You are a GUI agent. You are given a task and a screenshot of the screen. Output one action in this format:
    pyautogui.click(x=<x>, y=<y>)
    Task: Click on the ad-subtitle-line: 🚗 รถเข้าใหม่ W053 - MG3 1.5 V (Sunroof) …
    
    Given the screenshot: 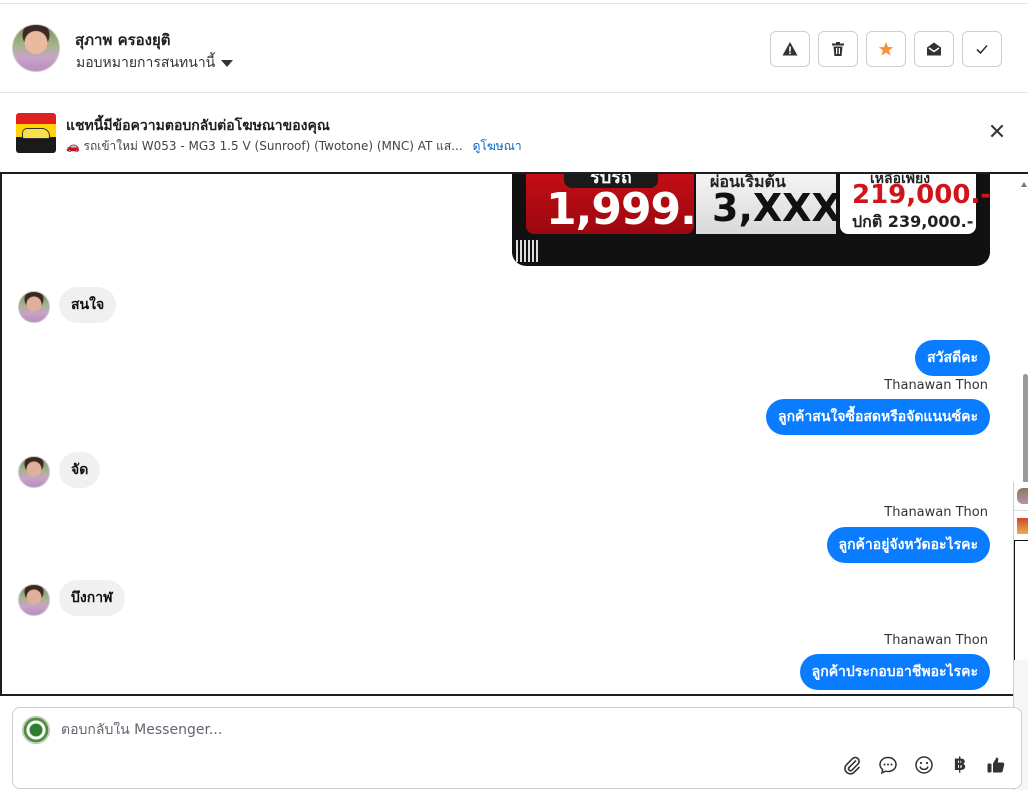 What is the action you would take?
    pyautogui.click(x=264, y=146)
    